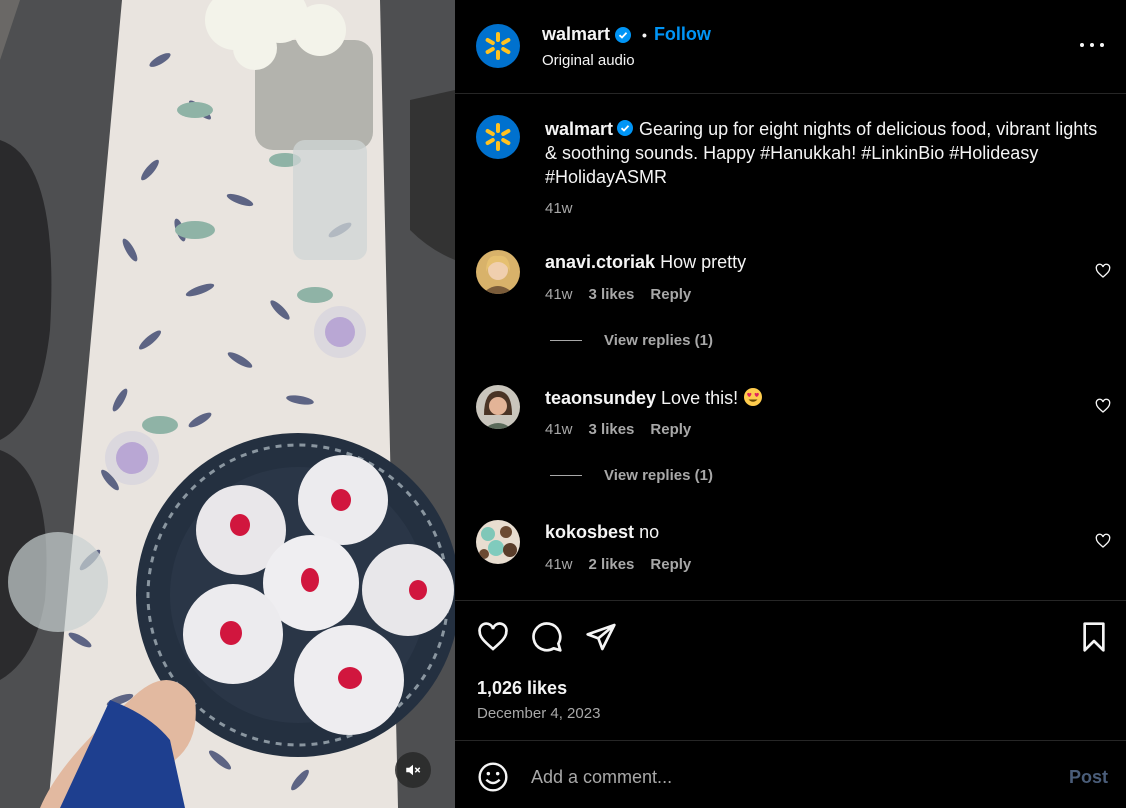 The width and height of the screenshot is (1126, 808). I want to click on post-header: walmart • Follow Original audio, so click(790, 47).